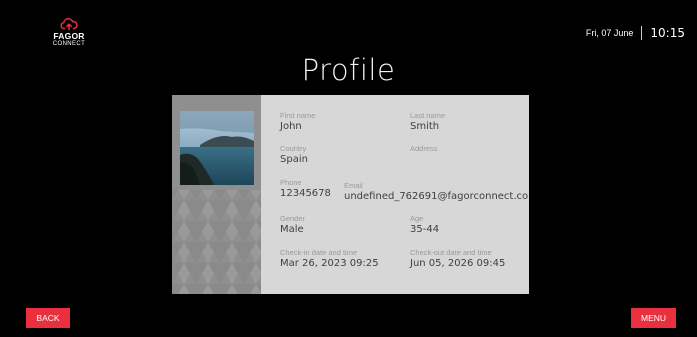 This screenshot has width=697, height=337. Describe the element at coordinates (425, 229) in the screenshot. I see `age-value: 35-44` at that location.